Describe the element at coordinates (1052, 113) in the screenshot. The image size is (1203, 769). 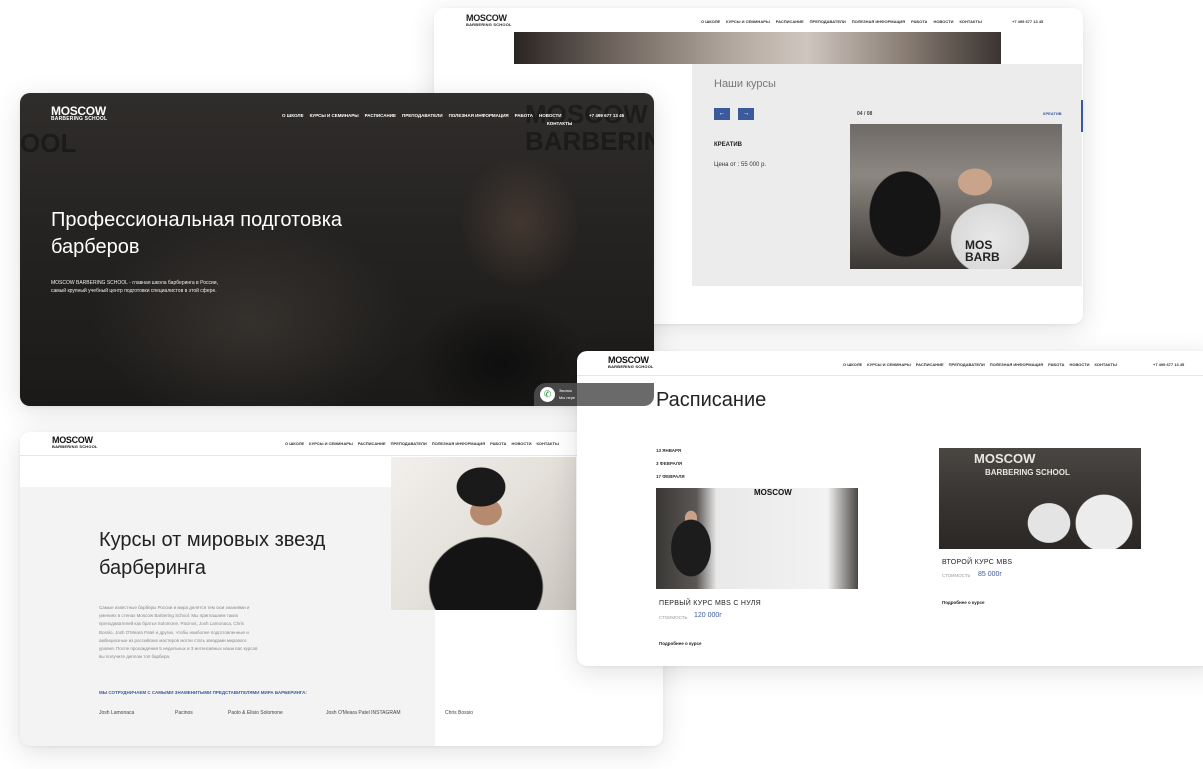
I see `course-category-link: КРЕАТИВ` at that location.